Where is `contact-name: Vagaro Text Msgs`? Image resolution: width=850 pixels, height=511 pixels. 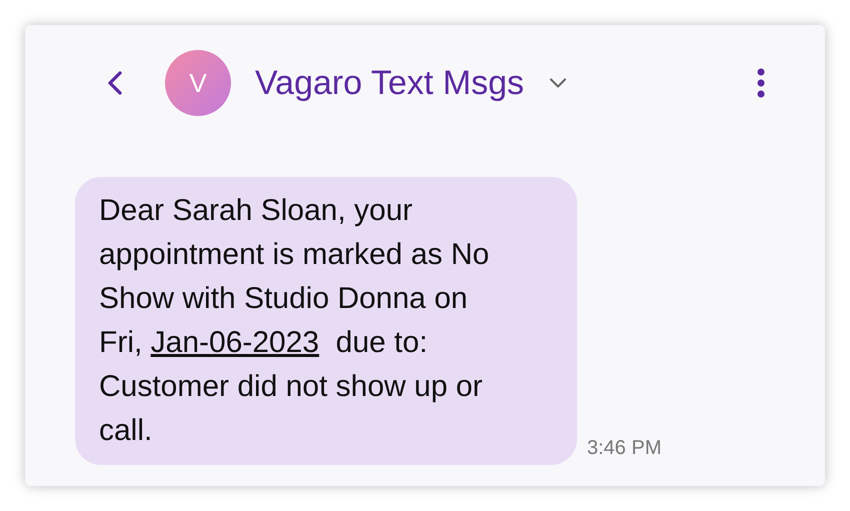
contact-name: Vagaro Text Msgs is located at coordinates (389, 83).